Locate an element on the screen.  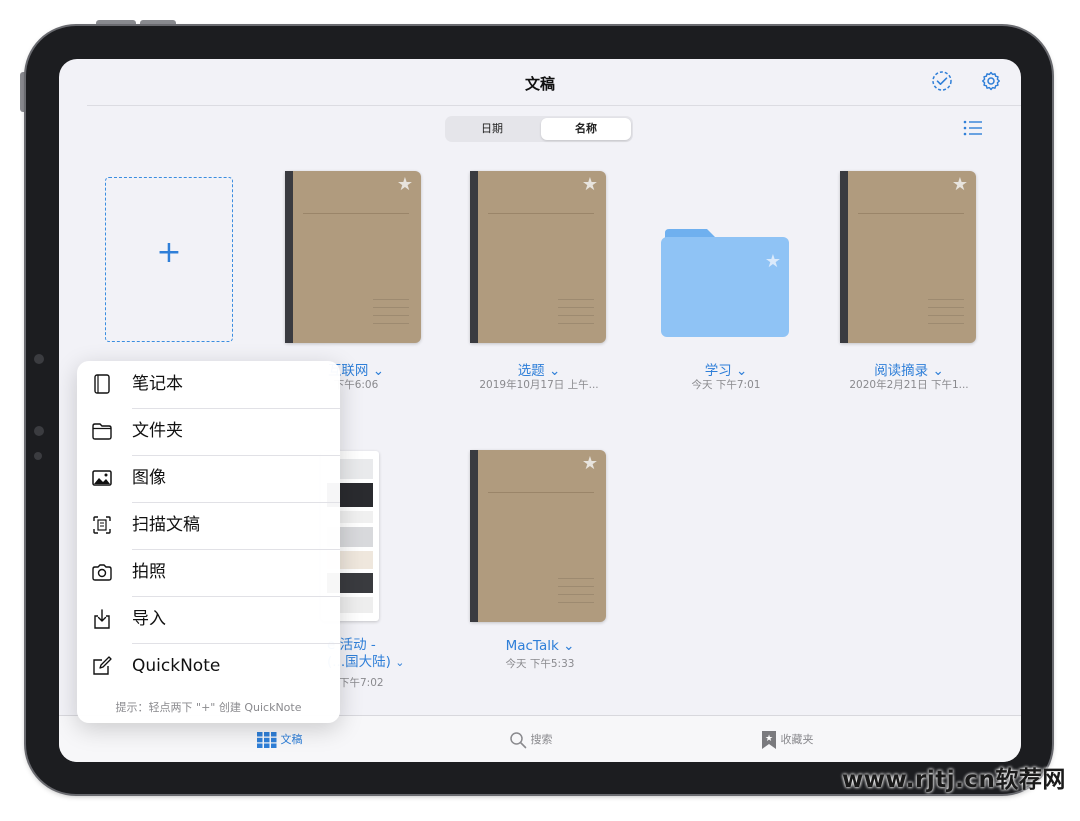
bookmark-star-icon: ★ is located at coordinates (769, 740).